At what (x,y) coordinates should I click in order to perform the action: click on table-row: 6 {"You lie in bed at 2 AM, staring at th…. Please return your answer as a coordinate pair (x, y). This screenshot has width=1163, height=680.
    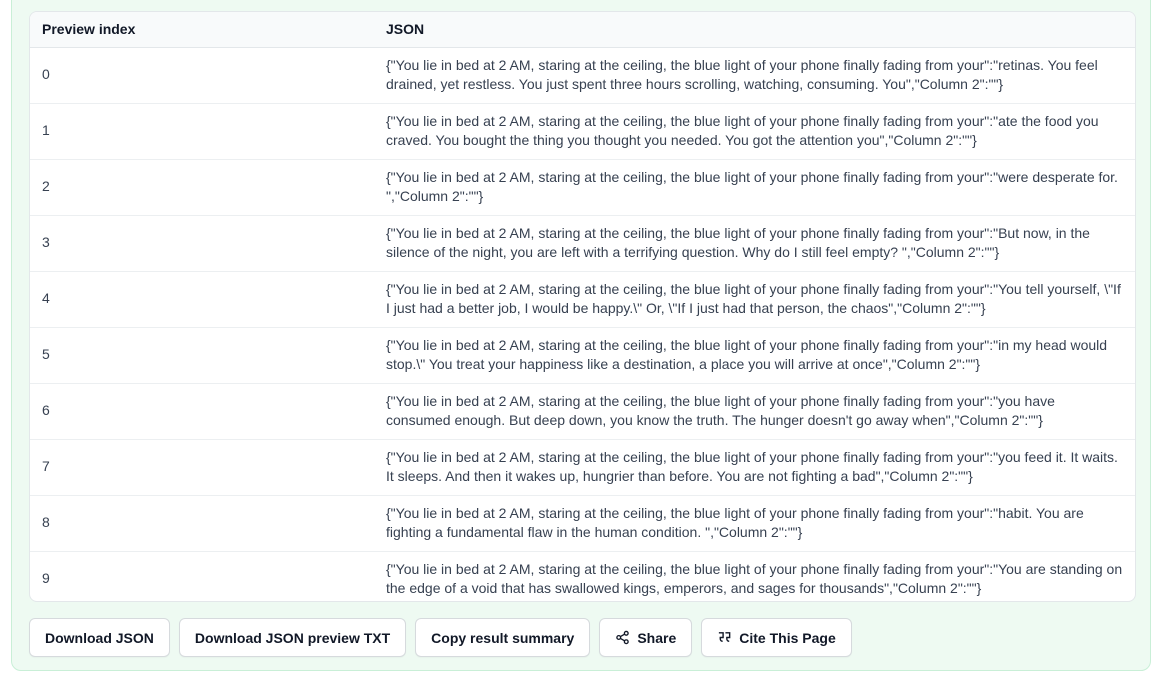
    Looking at the image, I should click on (582, 411).